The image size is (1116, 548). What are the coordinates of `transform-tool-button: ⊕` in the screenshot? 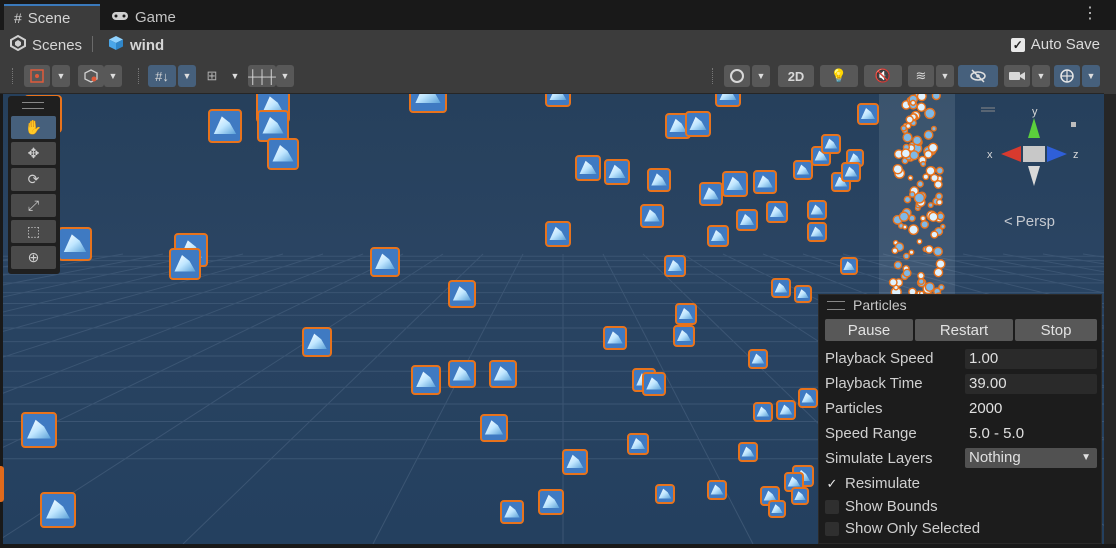 It's located at (33, 257).